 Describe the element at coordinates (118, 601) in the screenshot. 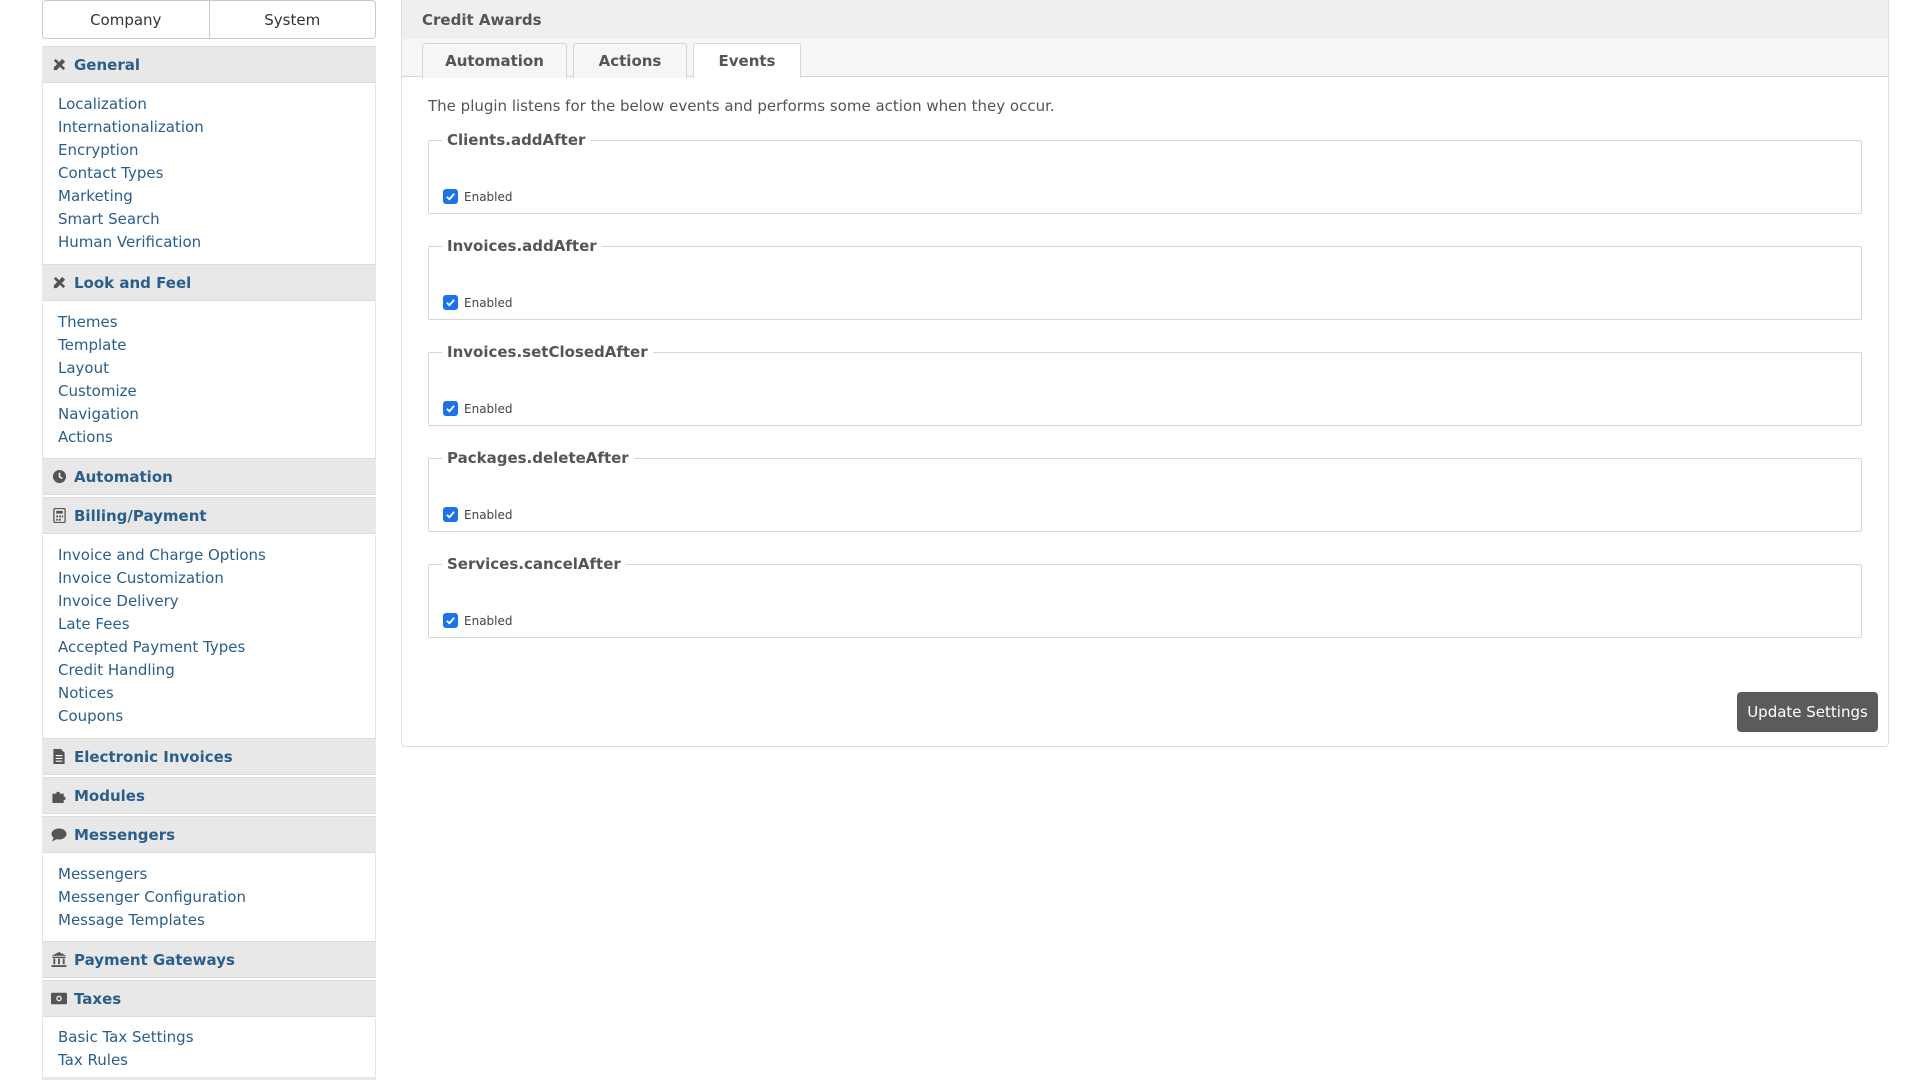

I see `sidebar-link-invoice-delivery: Invoice Delivery` at that location.